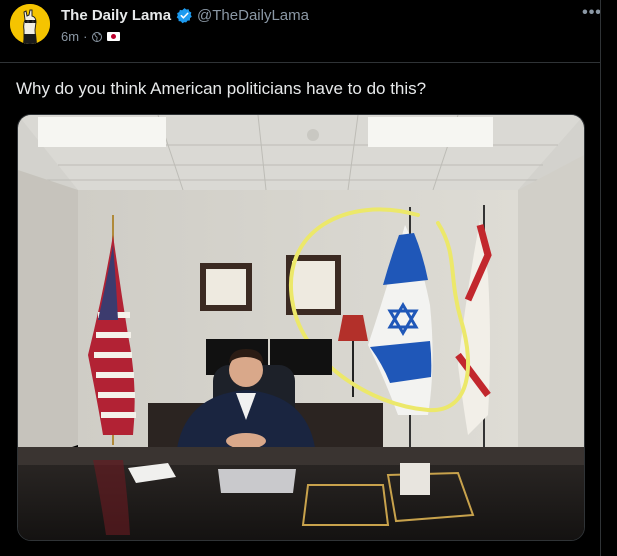 This screenshot has height=556, width=617. Describe the element at coordinates (114, 36) in the screenshot. I see `japan-flag-icon` at that location.